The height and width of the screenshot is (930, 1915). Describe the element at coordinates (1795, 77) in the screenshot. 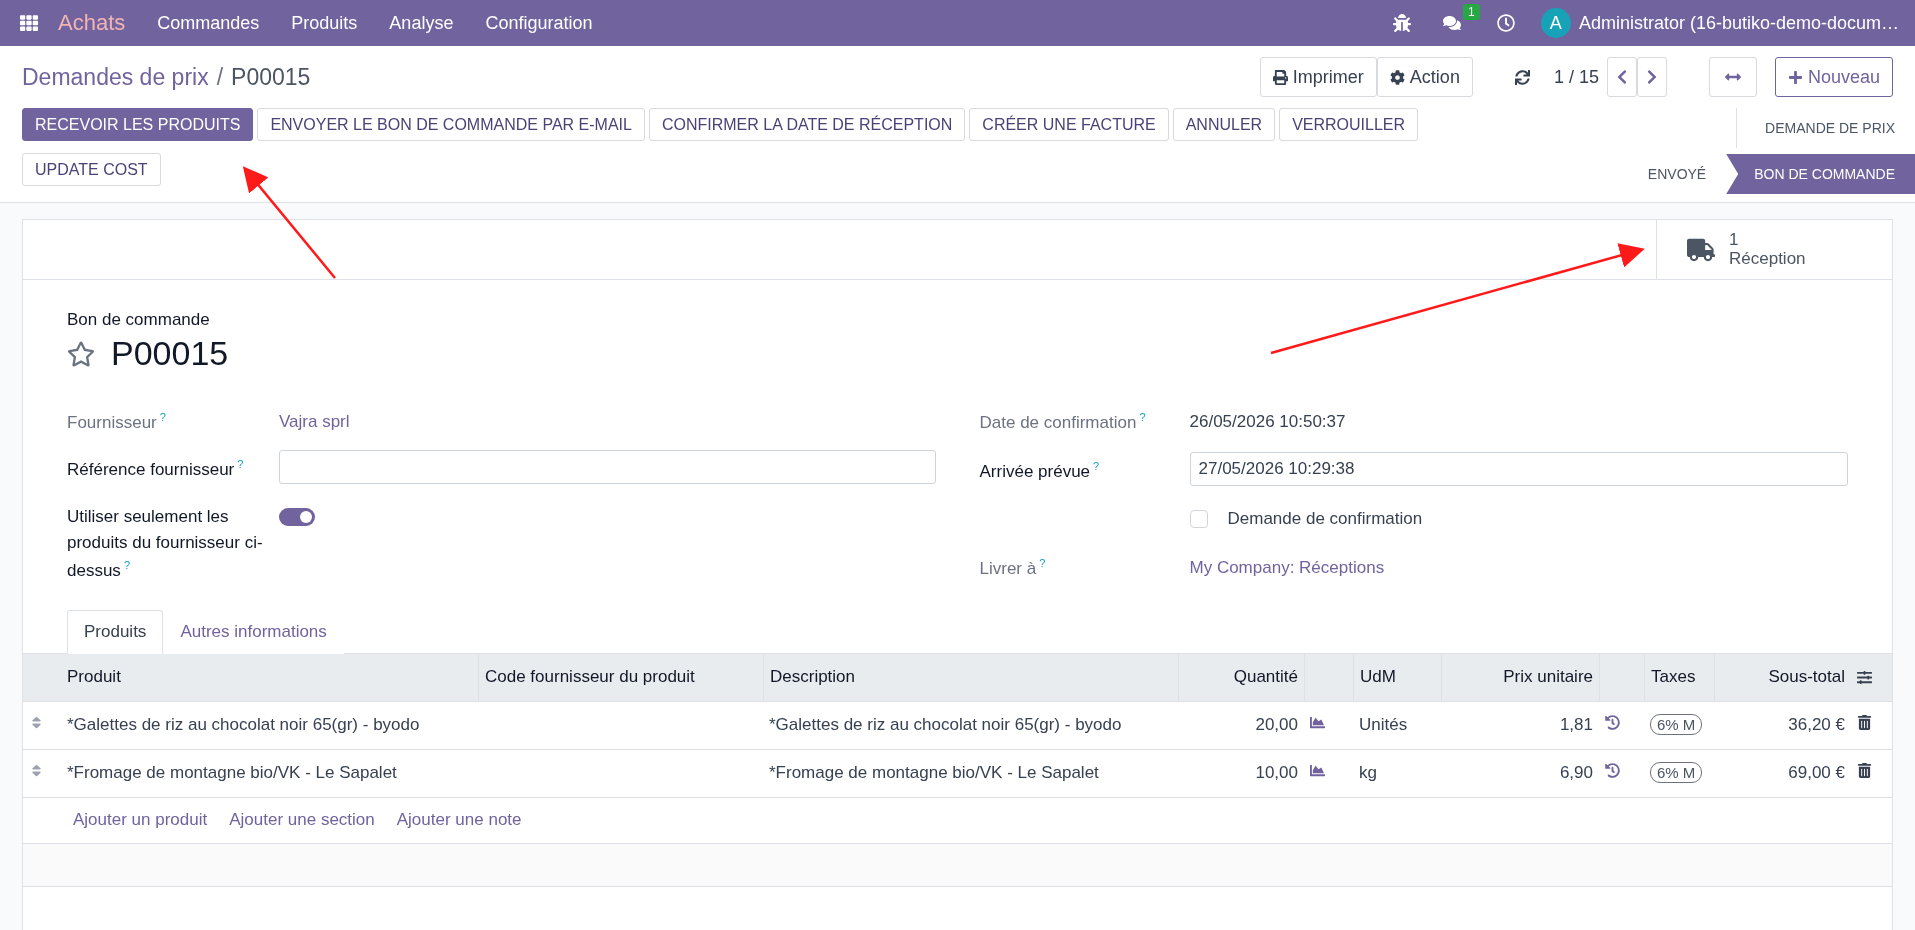

I see `plus-icon` at that location.